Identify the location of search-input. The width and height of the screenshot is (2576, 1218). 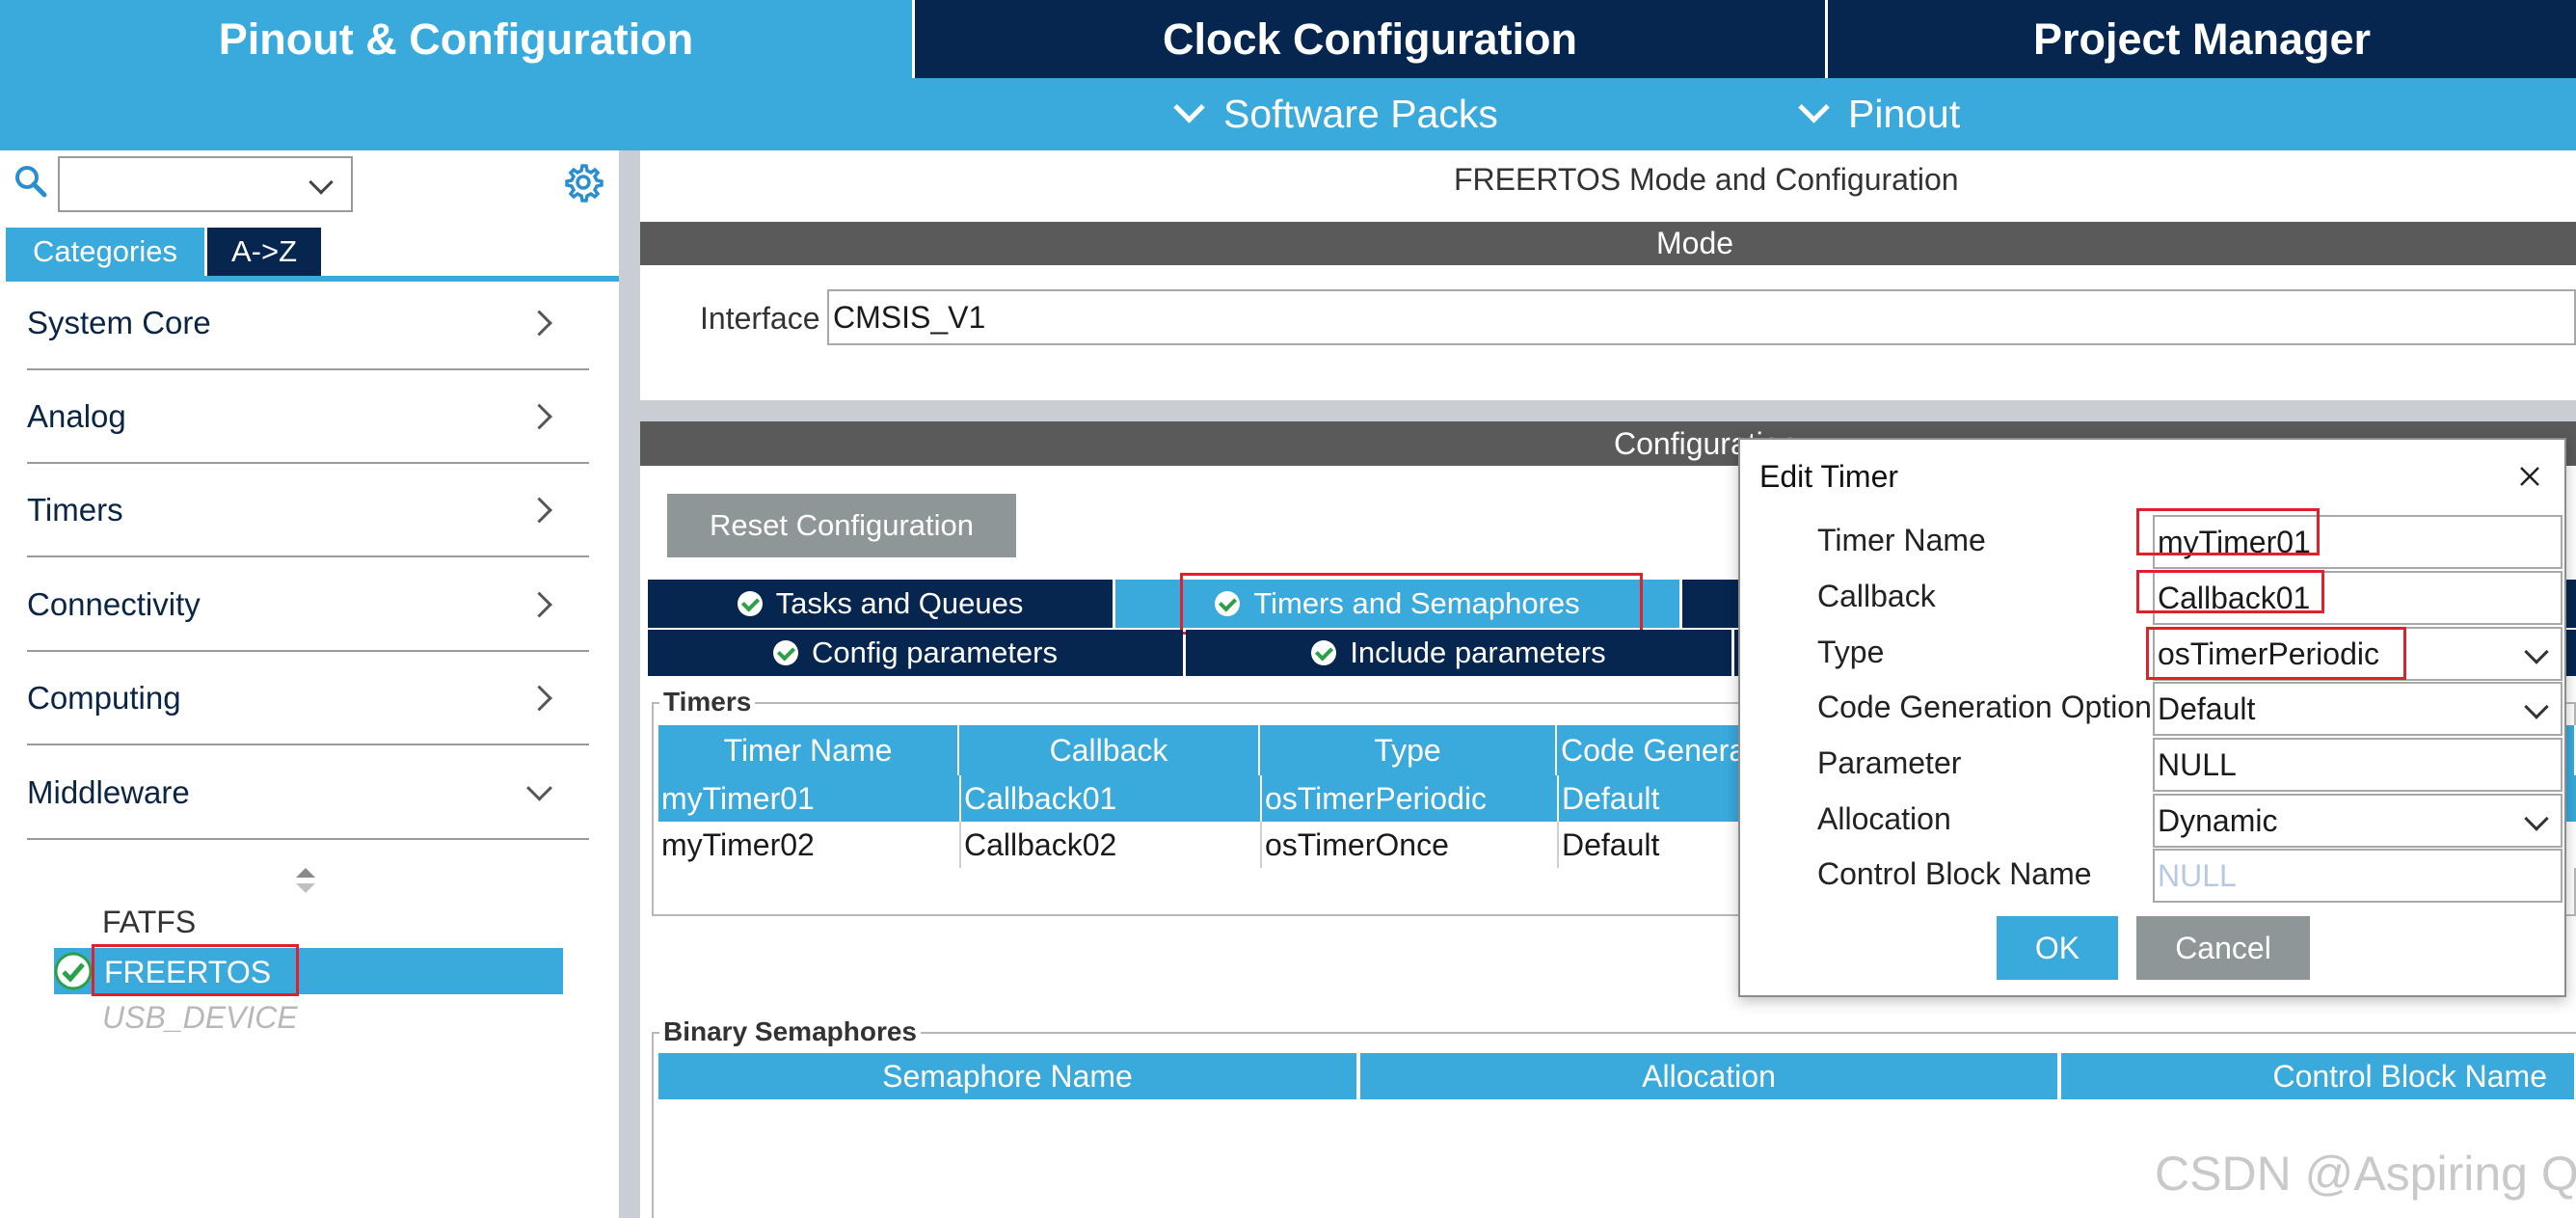
(206, 184).